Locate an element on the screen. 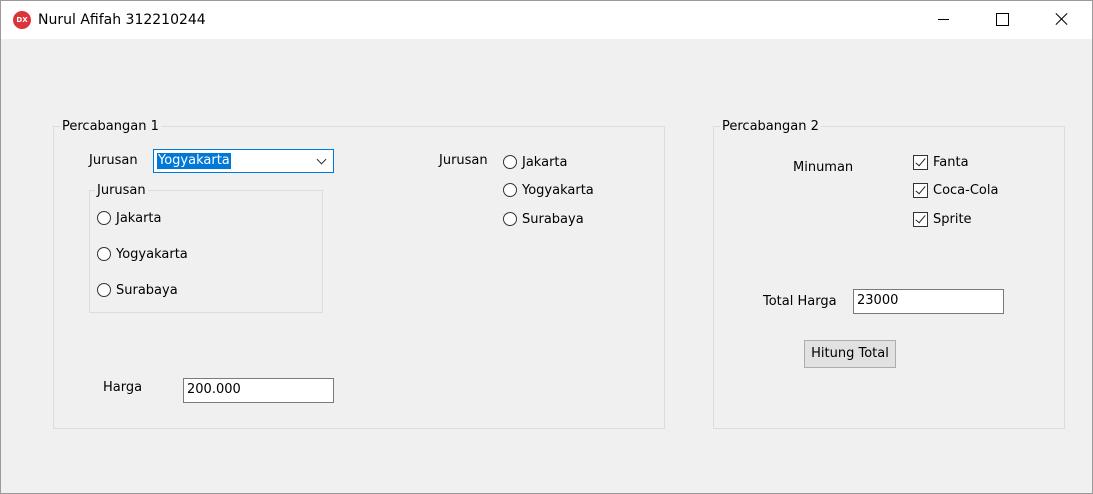 This screenshot has height=494, width=1093. minuman-label: Minuman is located at coordinates (823, 167).